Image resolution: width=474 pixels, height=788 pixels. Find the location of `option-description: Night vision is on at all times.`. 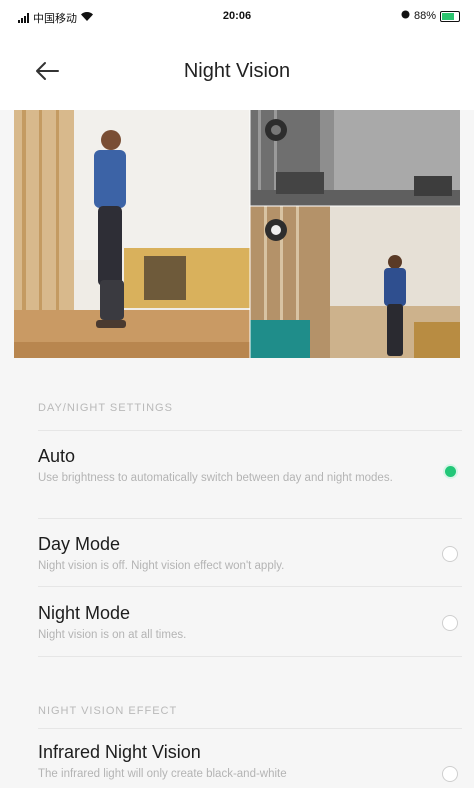

option-description: Night vision is on at all times. is located at coordinates (112, 635).